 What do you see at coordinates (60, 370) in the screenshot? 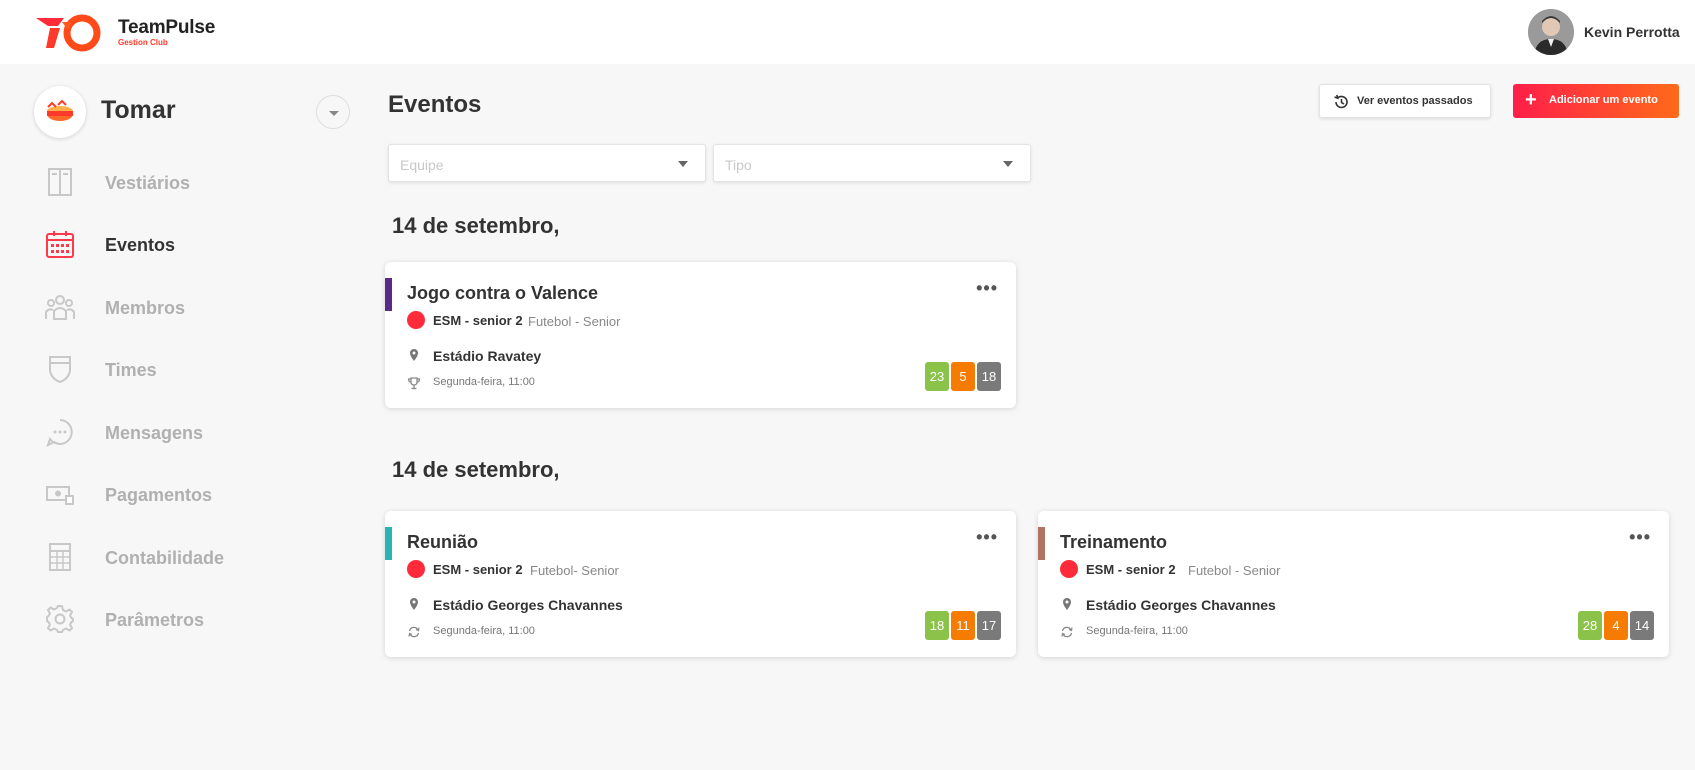
I see `shield-icon` at bounding box center [60, 370].